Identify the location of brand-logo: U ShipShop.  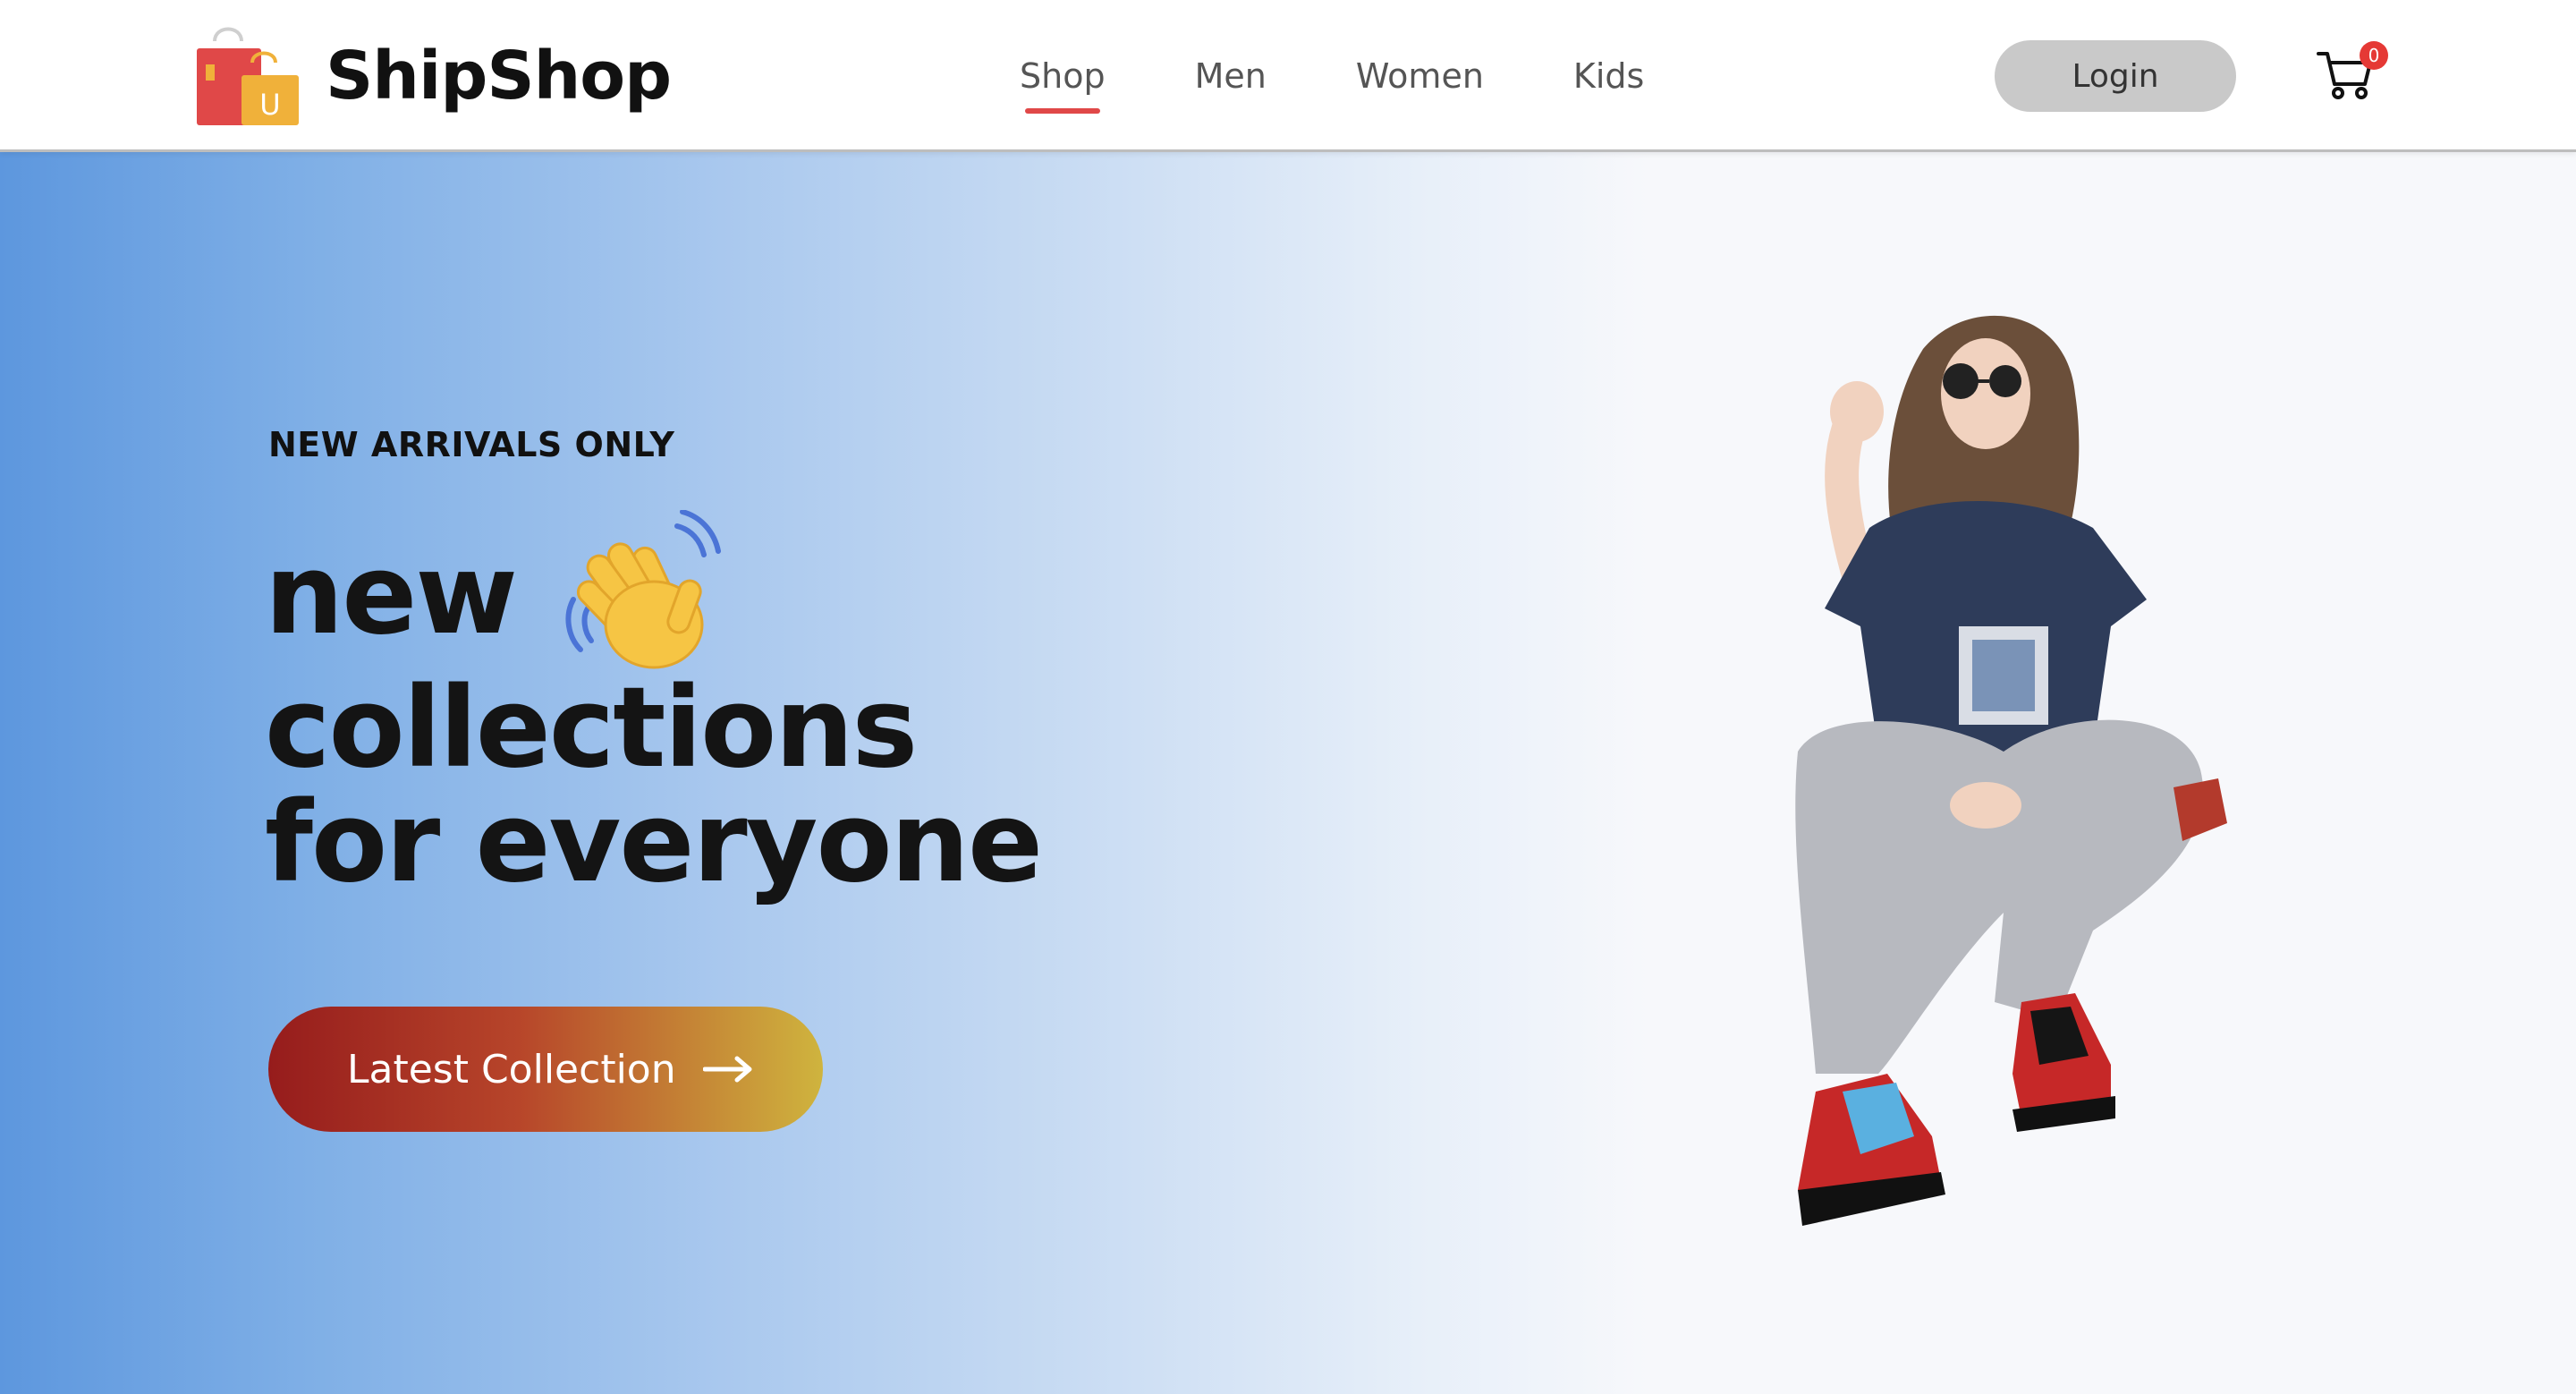
(433, 76).